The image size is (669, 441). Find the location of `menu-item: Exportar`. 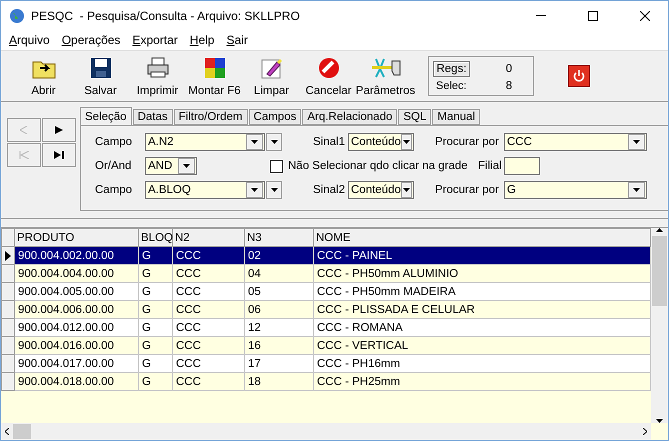

menu-item: Exportar is located at coordinates (155, 40).